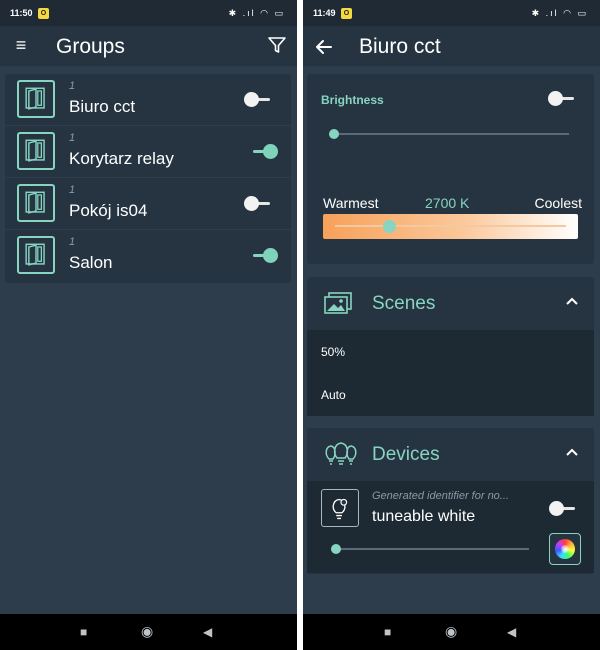 Image resolution: width=600 pixels, height=650 pixels. I want to click on group-row-biuro-cct: 1 Biuro cct, so click(148, 100).